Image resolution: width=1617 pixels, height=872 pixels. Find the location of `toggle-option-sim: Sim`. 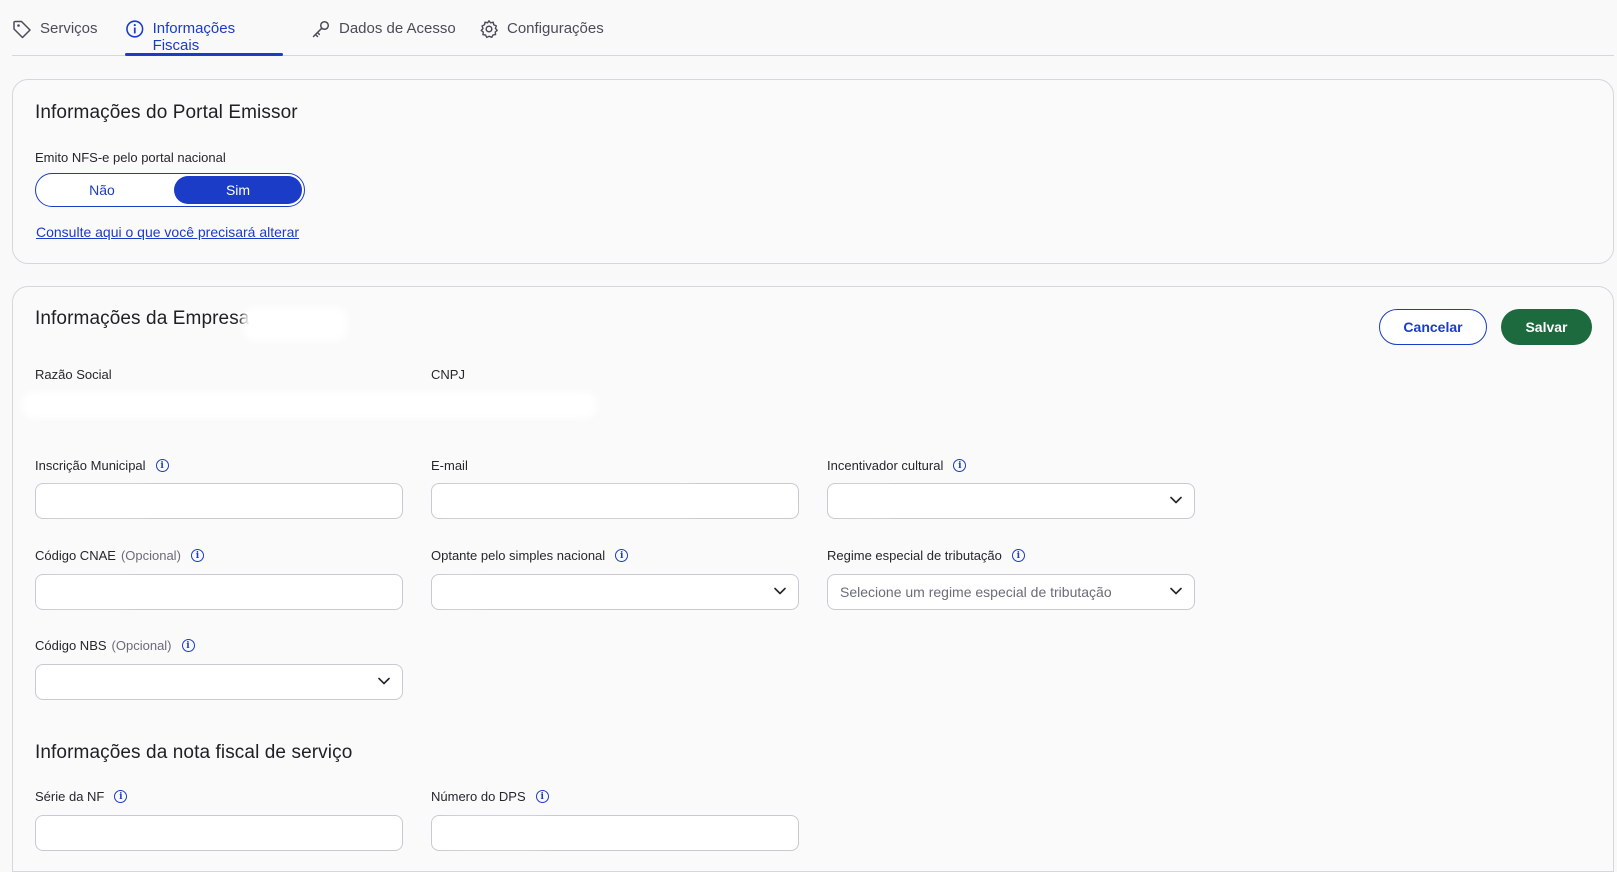

toggle-option-sim: Sim is located at coordinates (238, 190).